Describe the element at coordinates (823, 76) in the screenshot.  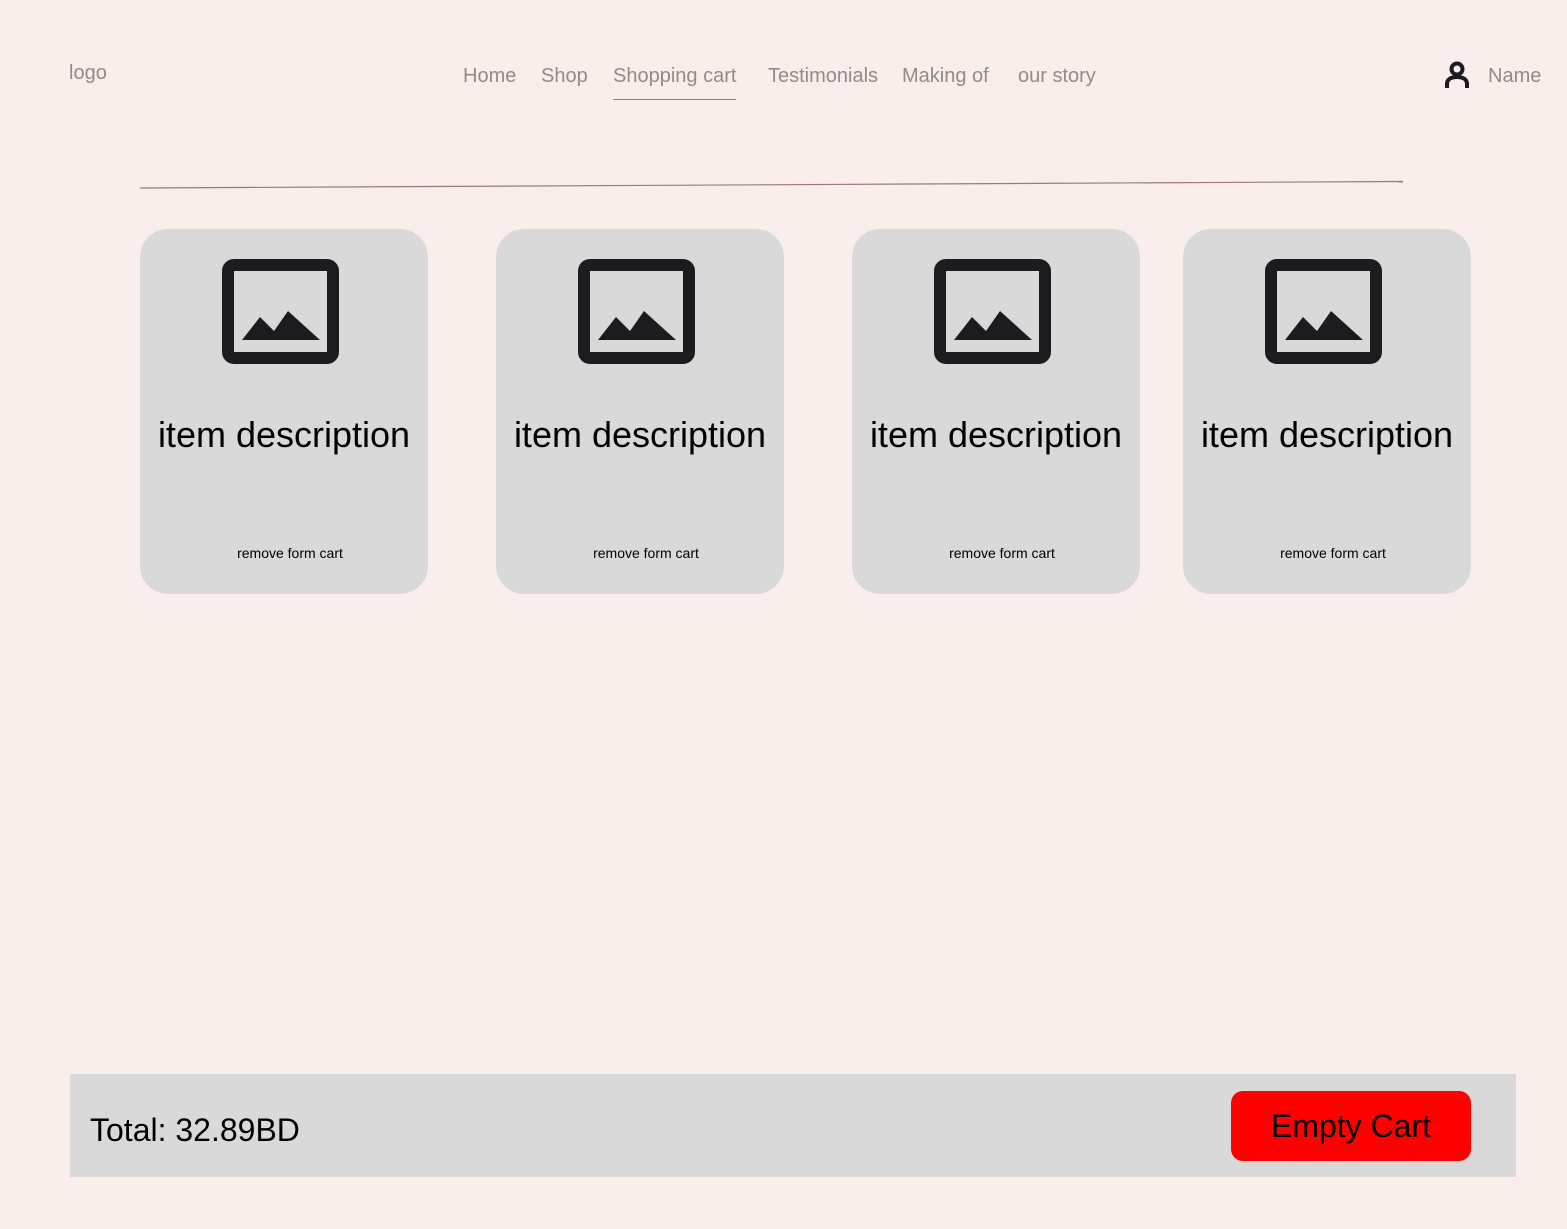
I see `nav-testimonials: Testimonials` at that location.